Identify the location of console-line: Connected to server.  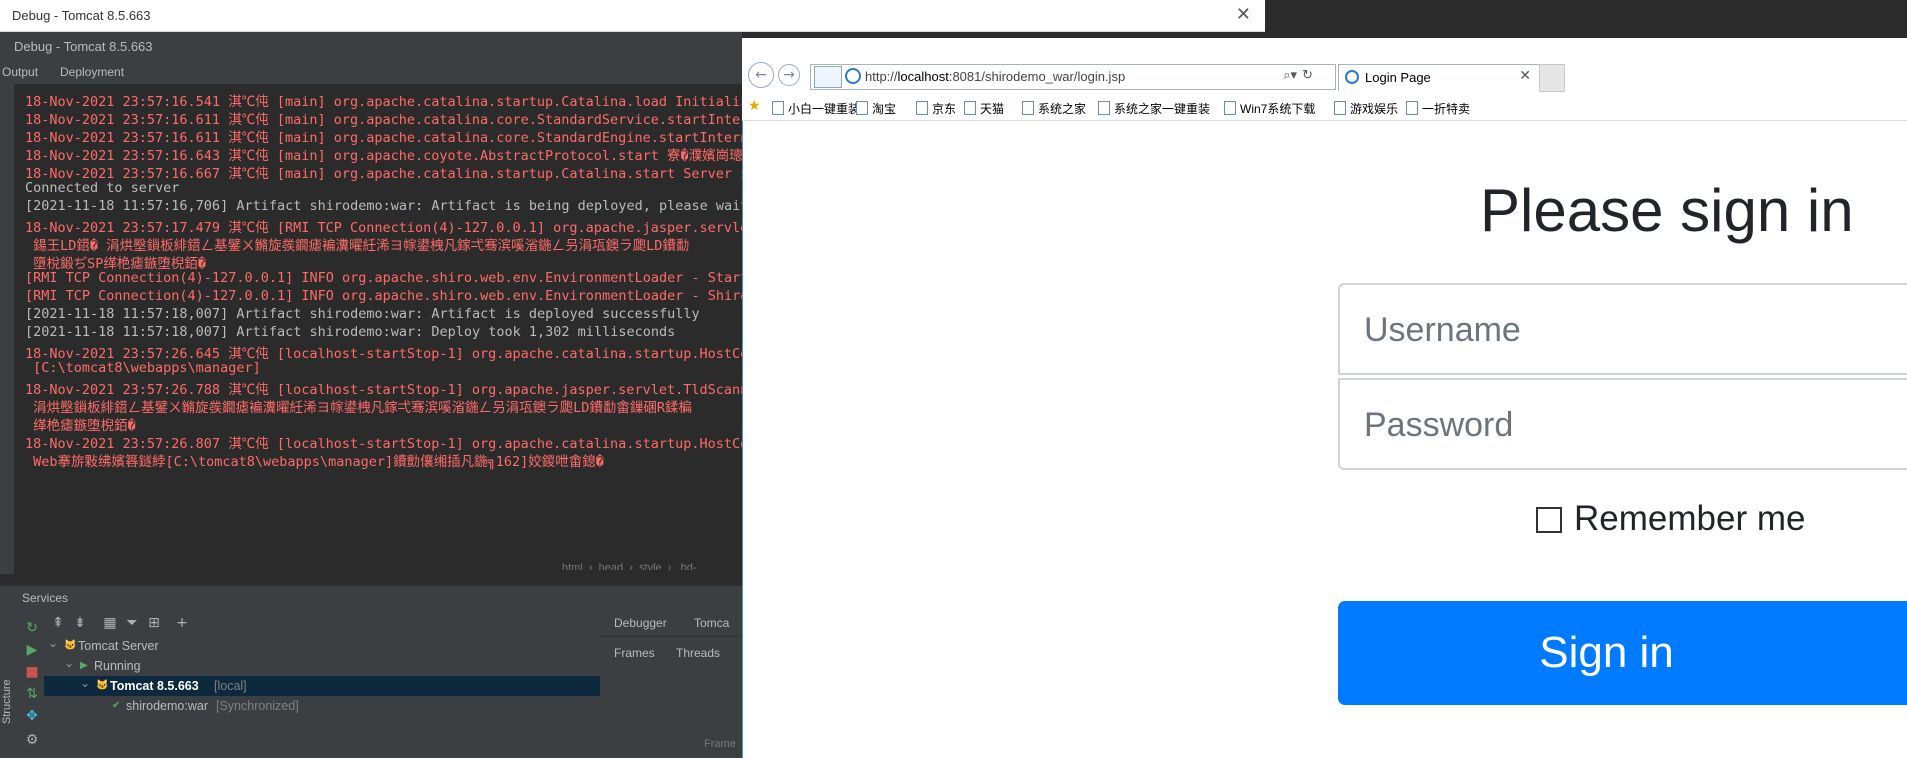
(102, 188).